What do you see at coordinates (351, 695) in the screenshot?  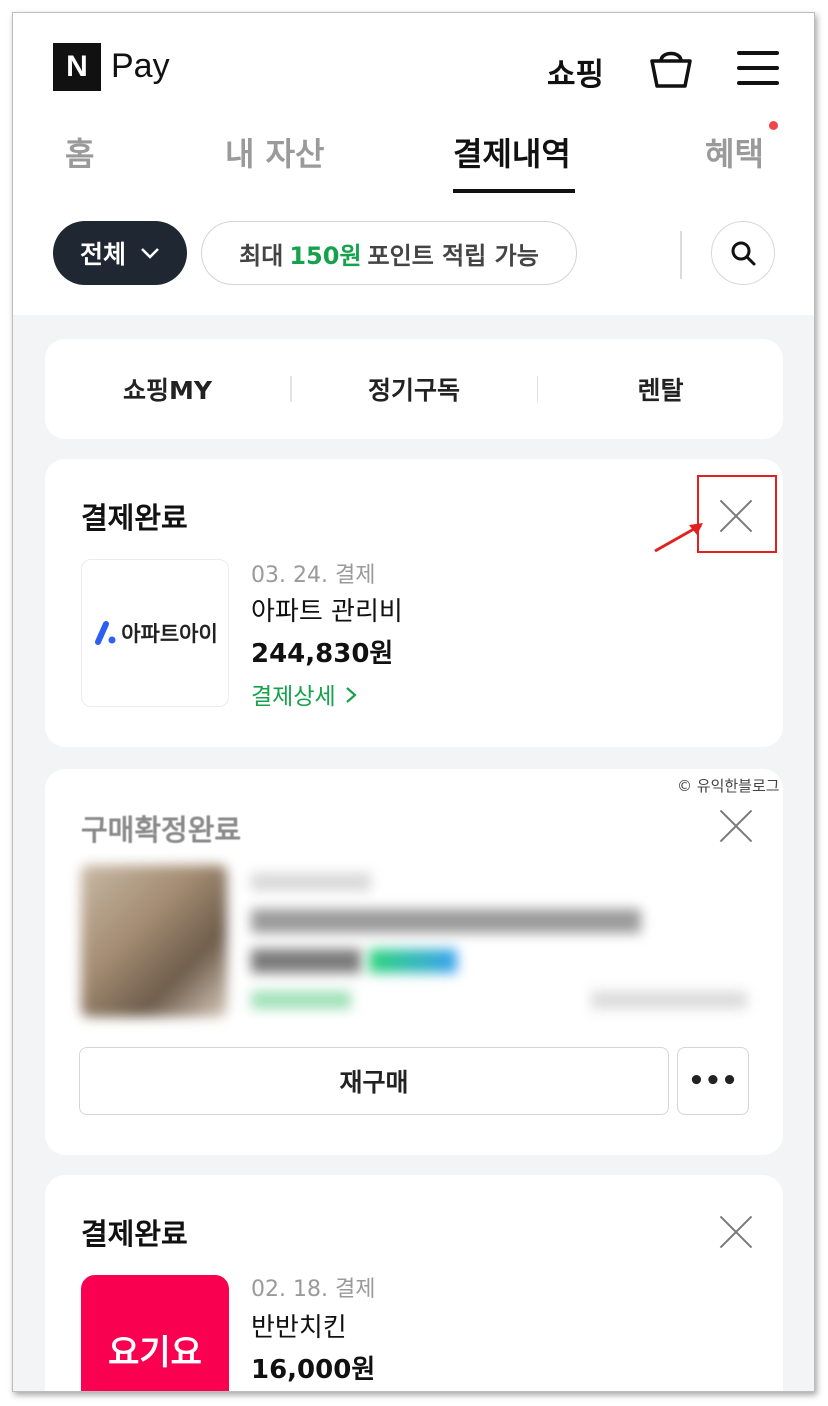 I see `chevron-right-icon` at bounding box center [351, 695].